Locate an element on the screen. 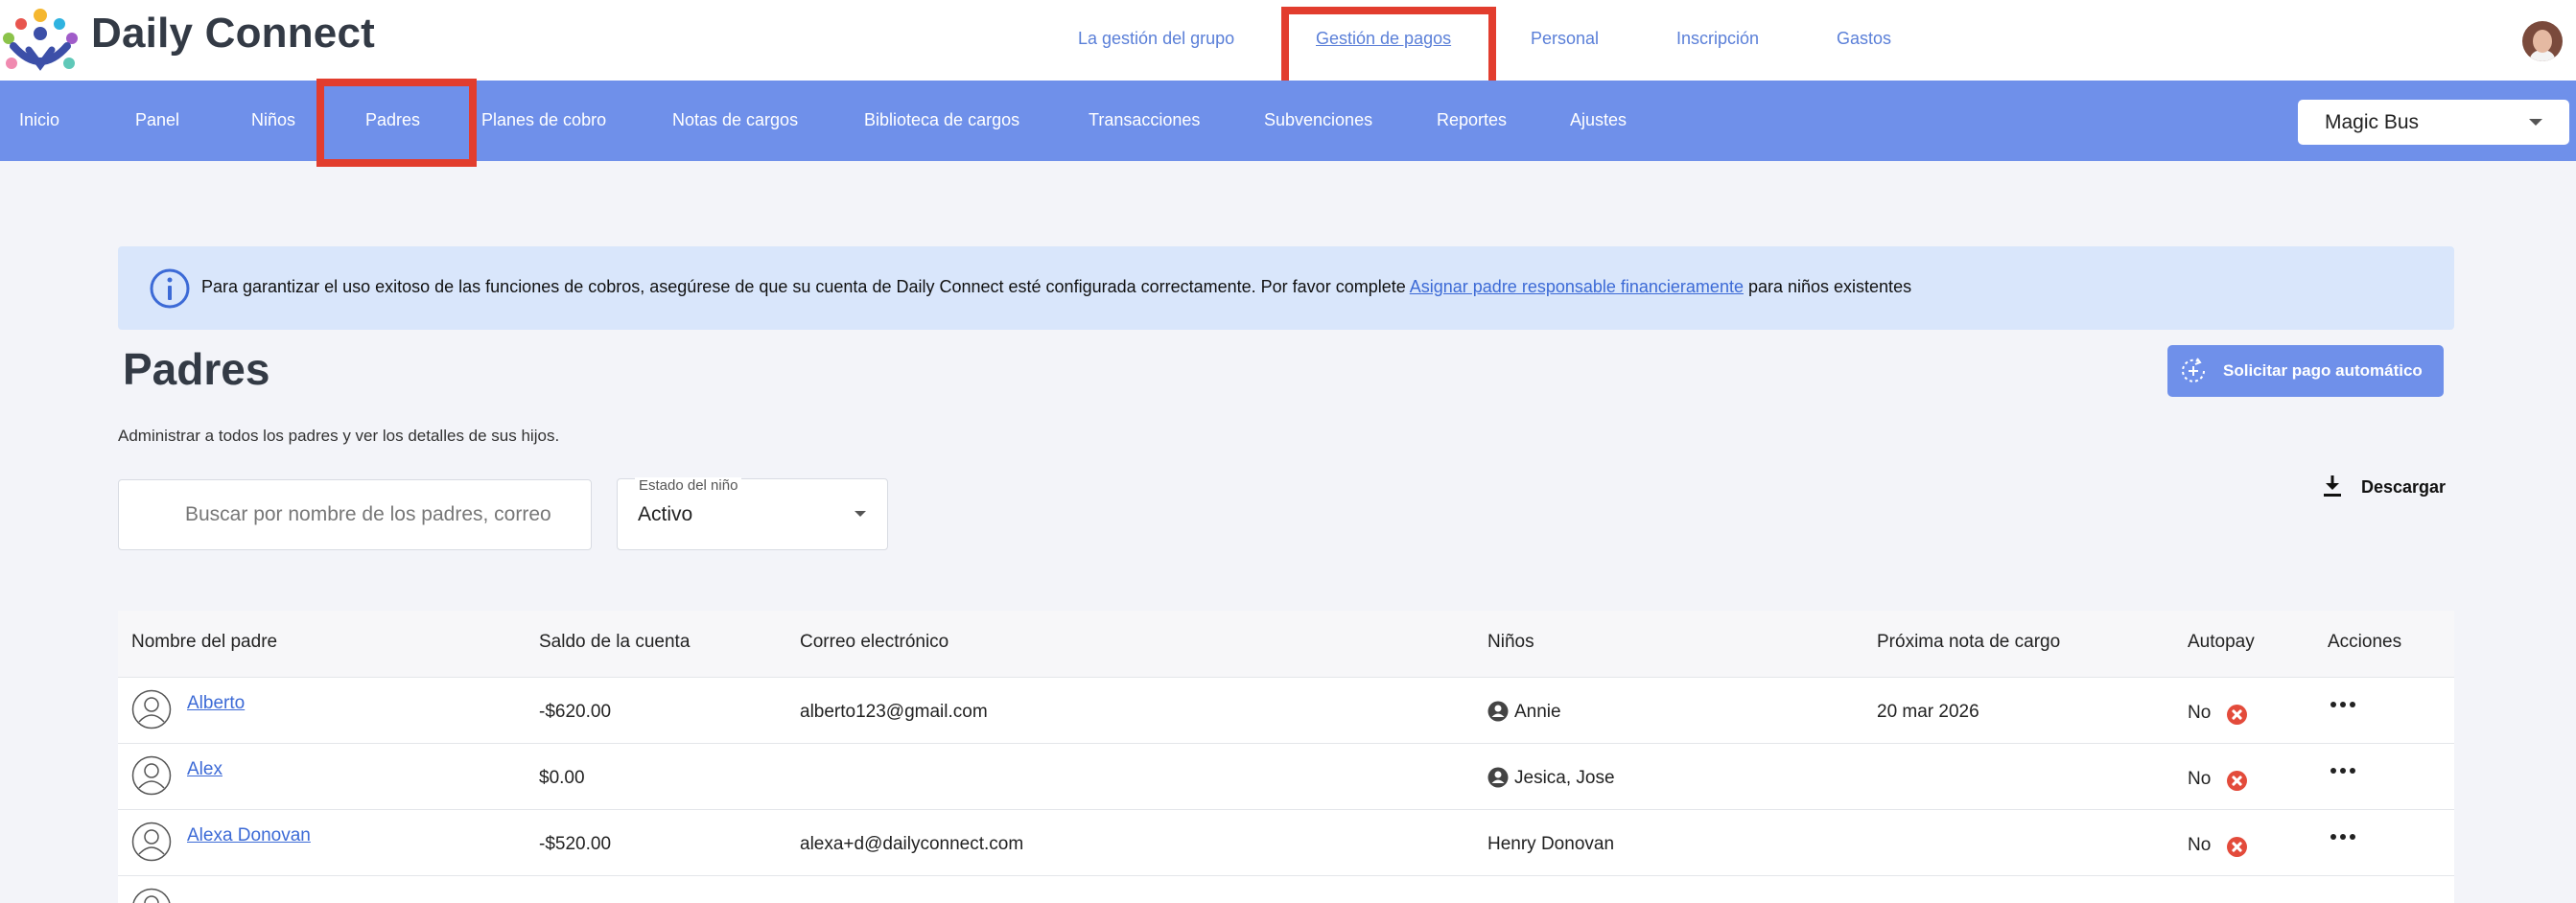 The height and width of the screenshot is (903, 2576). sub-nav-invoices: Notas de cargos is located at coordinates (735, 120).